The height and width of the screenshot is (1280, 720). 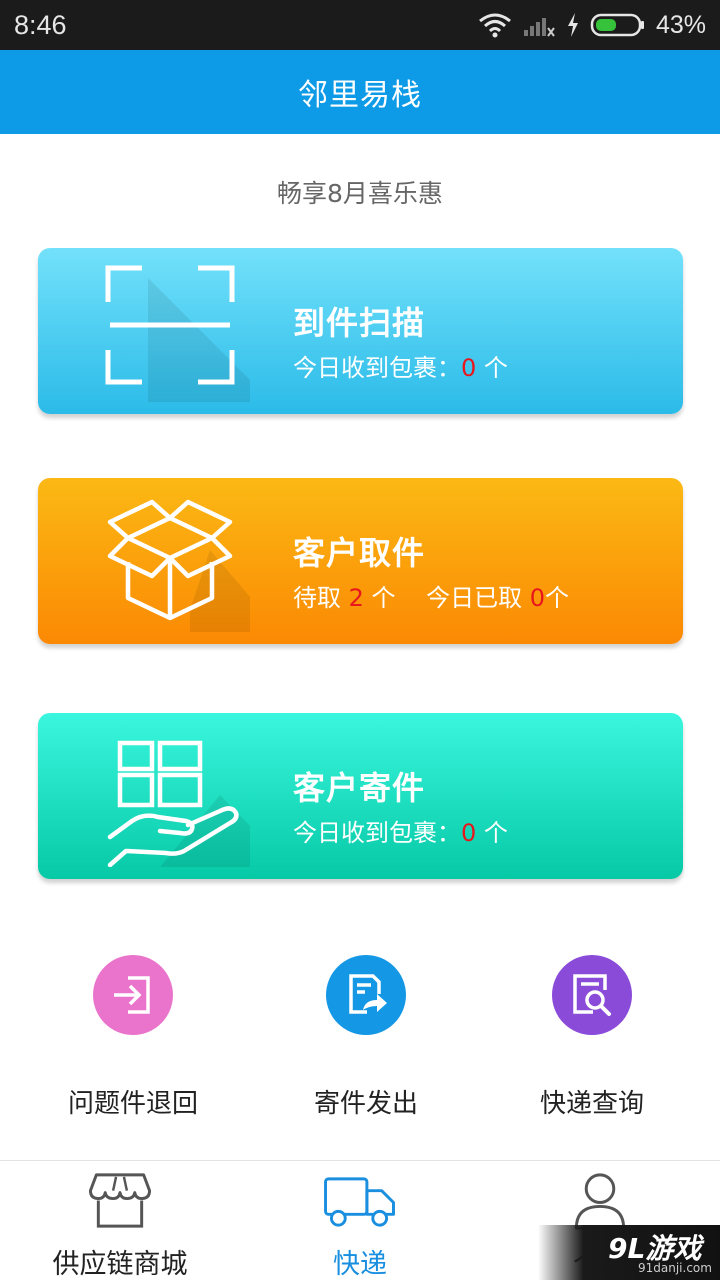 What do you see at coordinates (680, 24) in the screenshot?
I see `battery-percent: 43%` at bounding box center [680, 24].